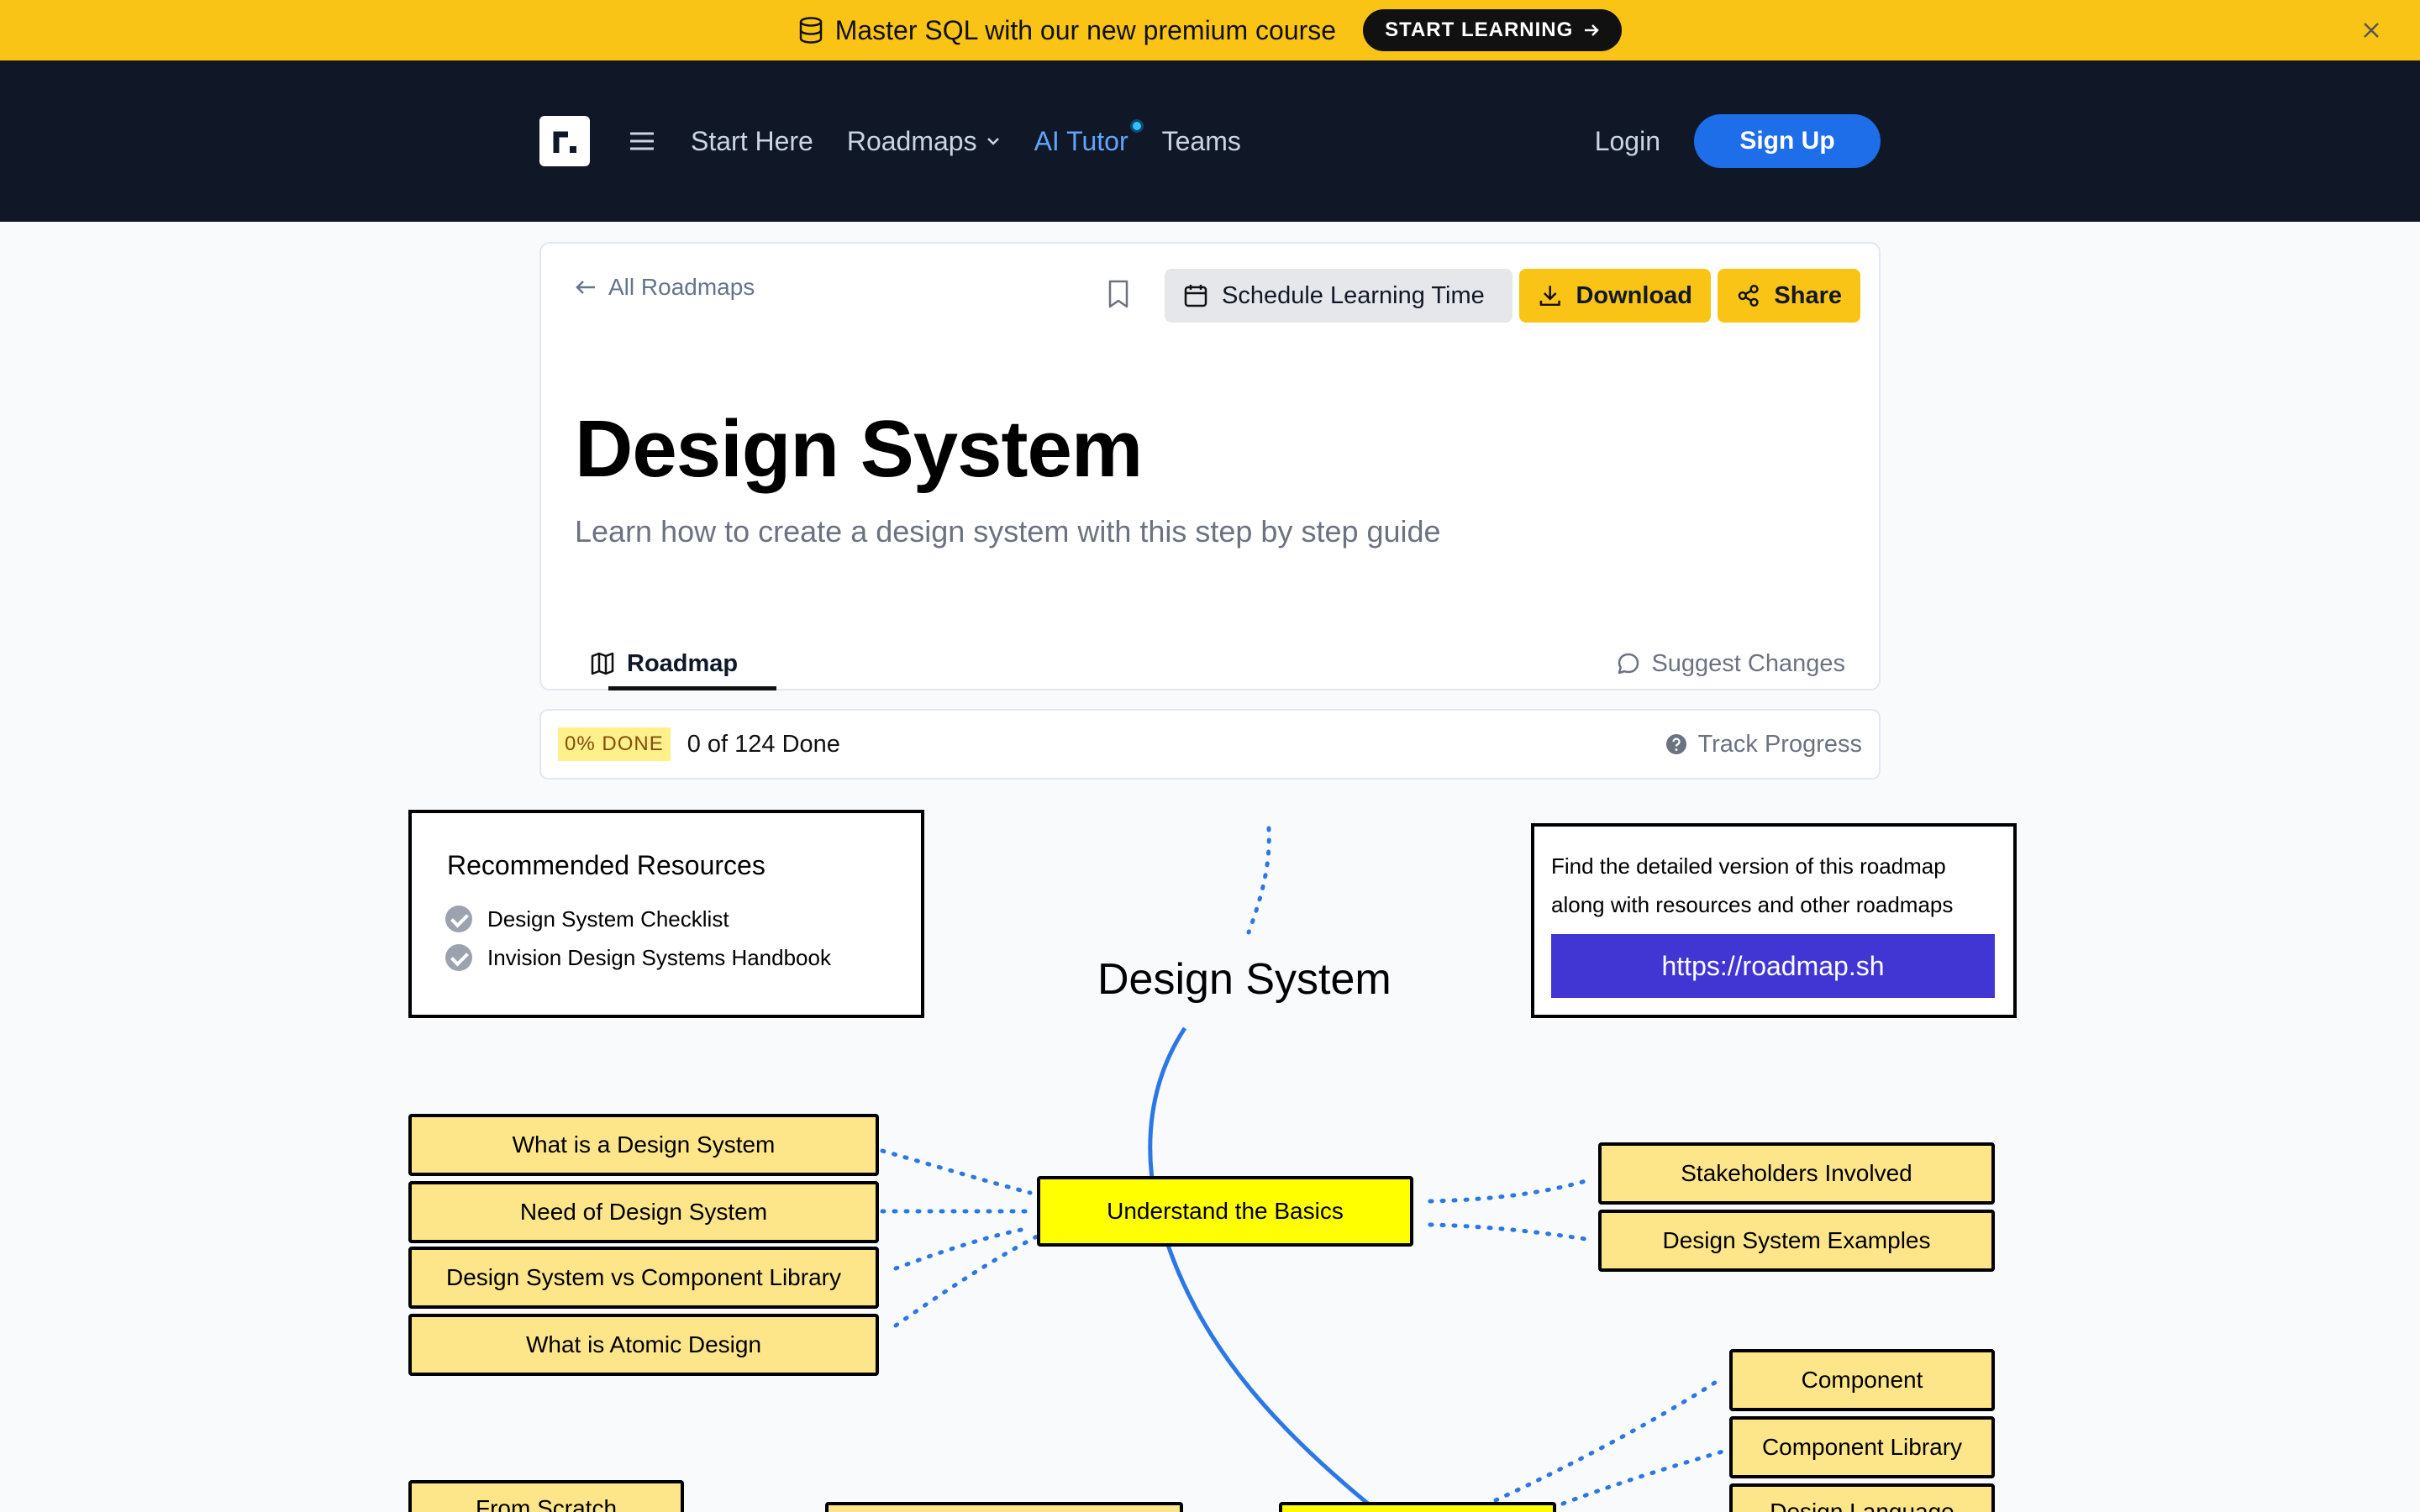  Describe the element at coordinates (643, 1145) in the screenshot. I see `subtopic-node: What is a Design System` at that location.